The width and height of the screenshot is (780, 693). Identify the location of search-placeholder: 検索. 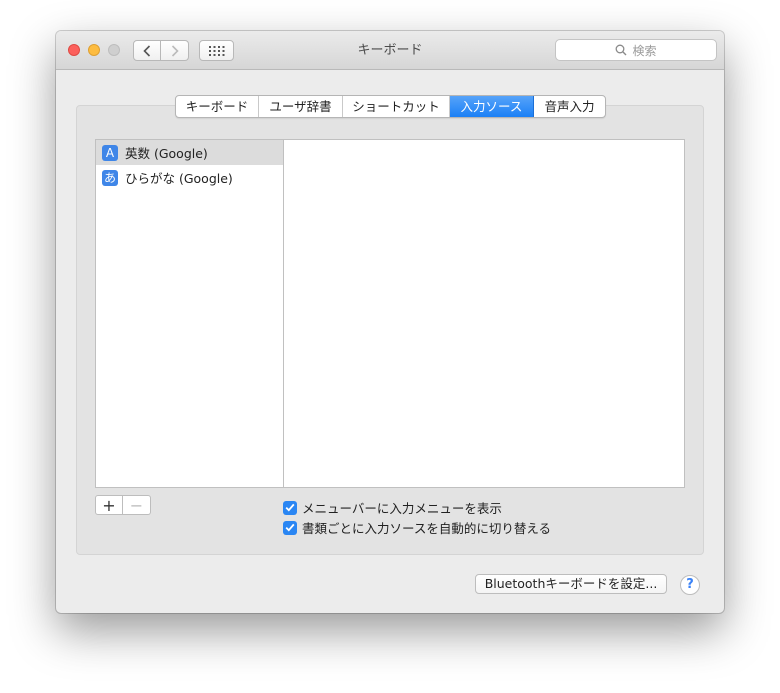
(644, 50).